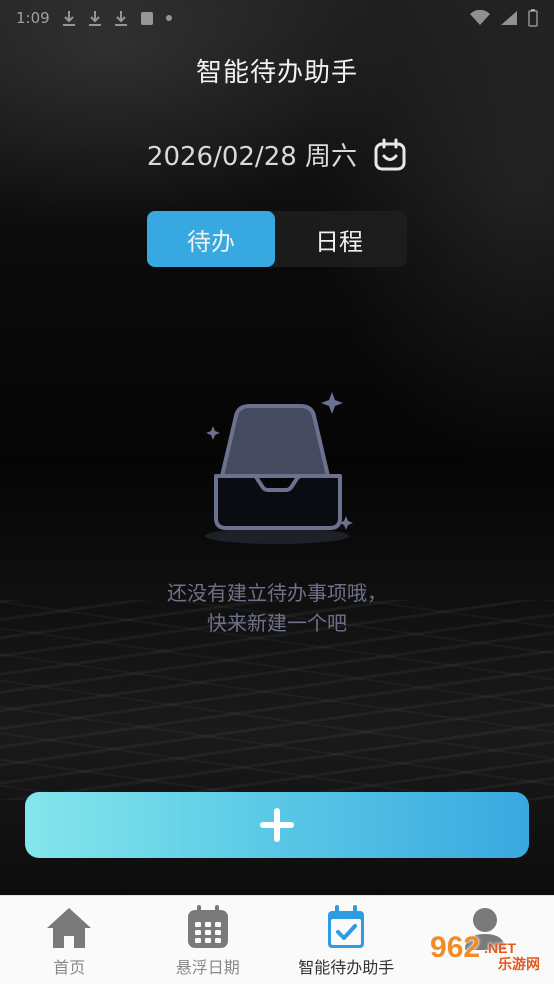  What do you see at coordinates (276, 73) in the screenshot?
I see `page-title: 智能待办助手` at bounding box center [276, 73].